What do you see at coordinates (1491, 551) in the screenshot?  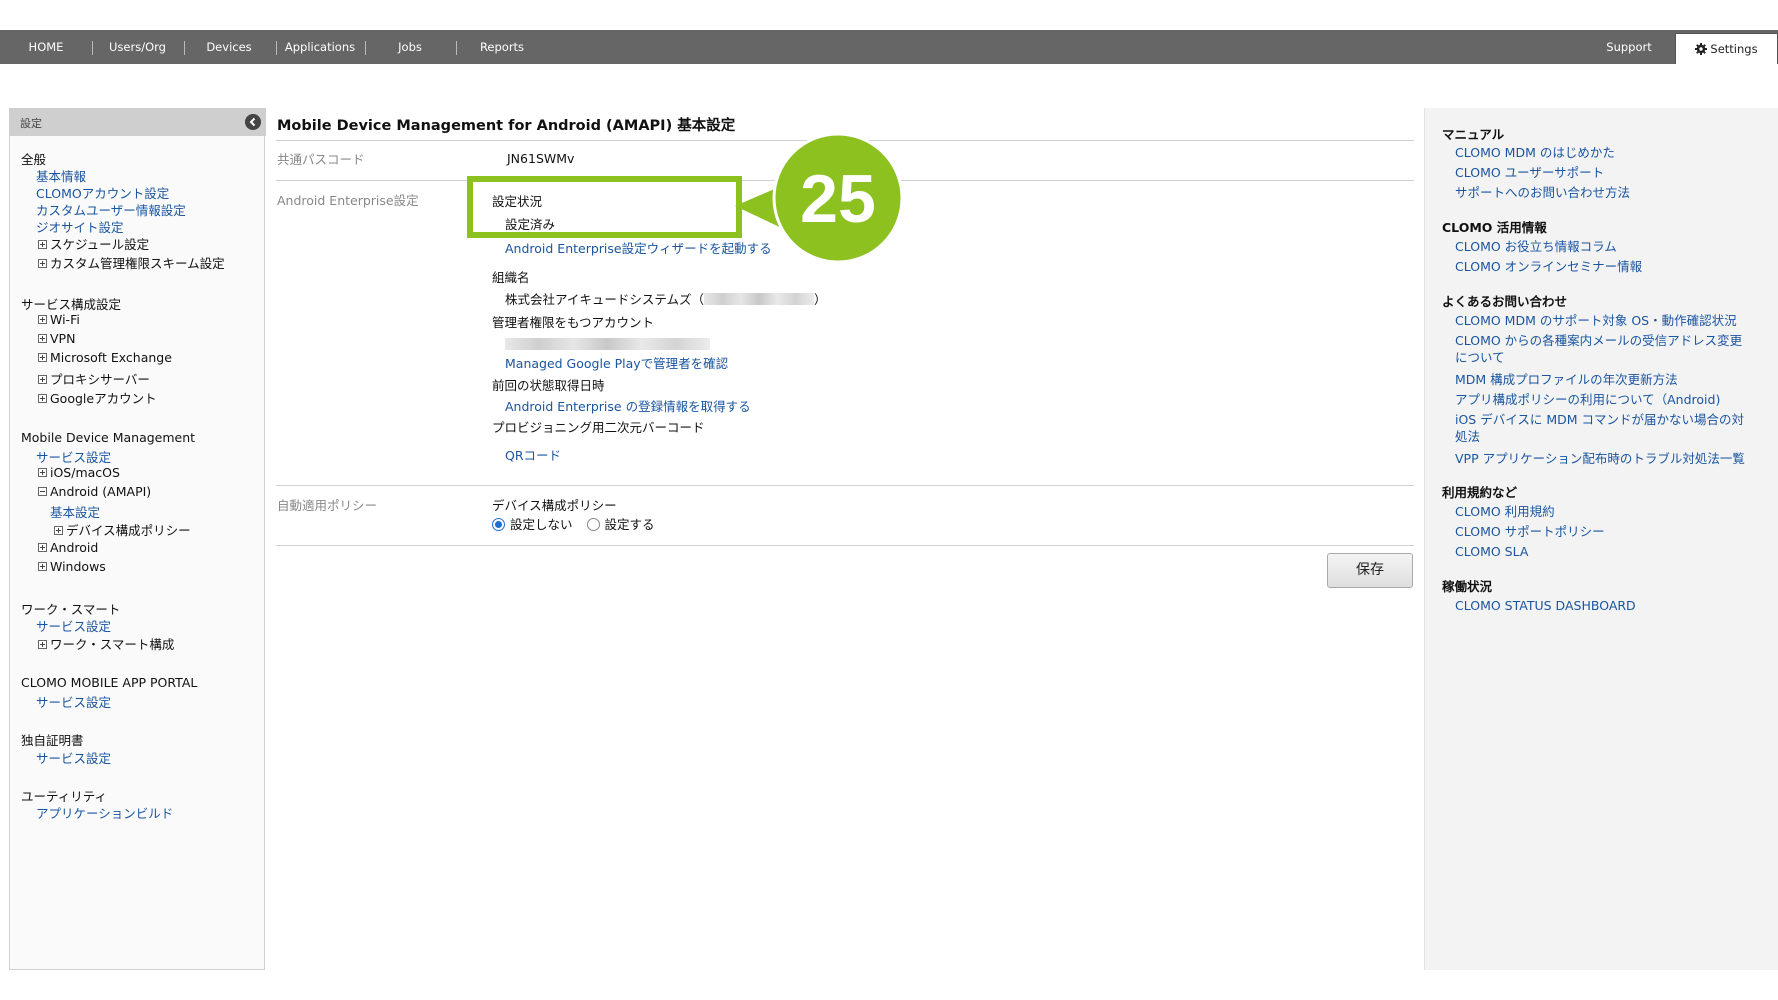 I see `help-link: CLOMO SLA` at bounding box center [1491, 551].